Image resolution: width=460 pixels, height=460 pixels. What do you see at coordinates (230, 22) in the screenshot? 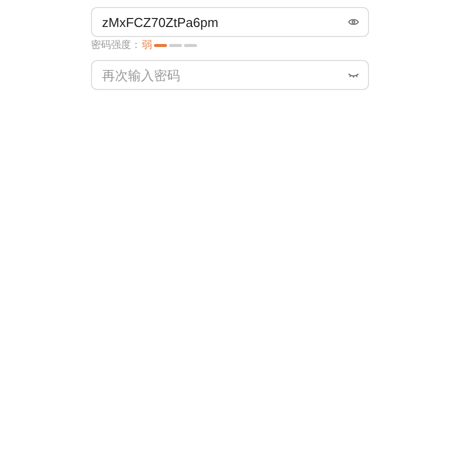
I see `password-field: zMxFCZ70ZtPa6pm` at bounding box center [230, 22].